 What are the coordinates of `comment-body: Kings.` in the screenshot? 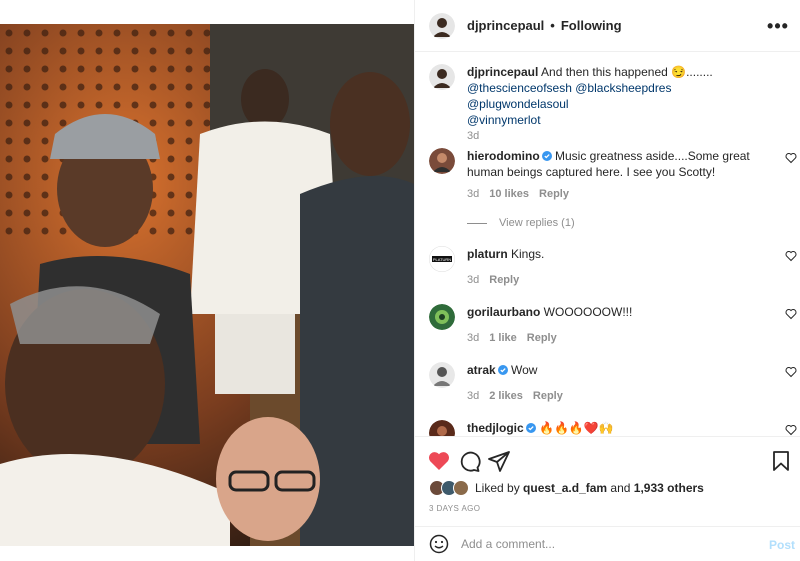 It's located at (526, 254).